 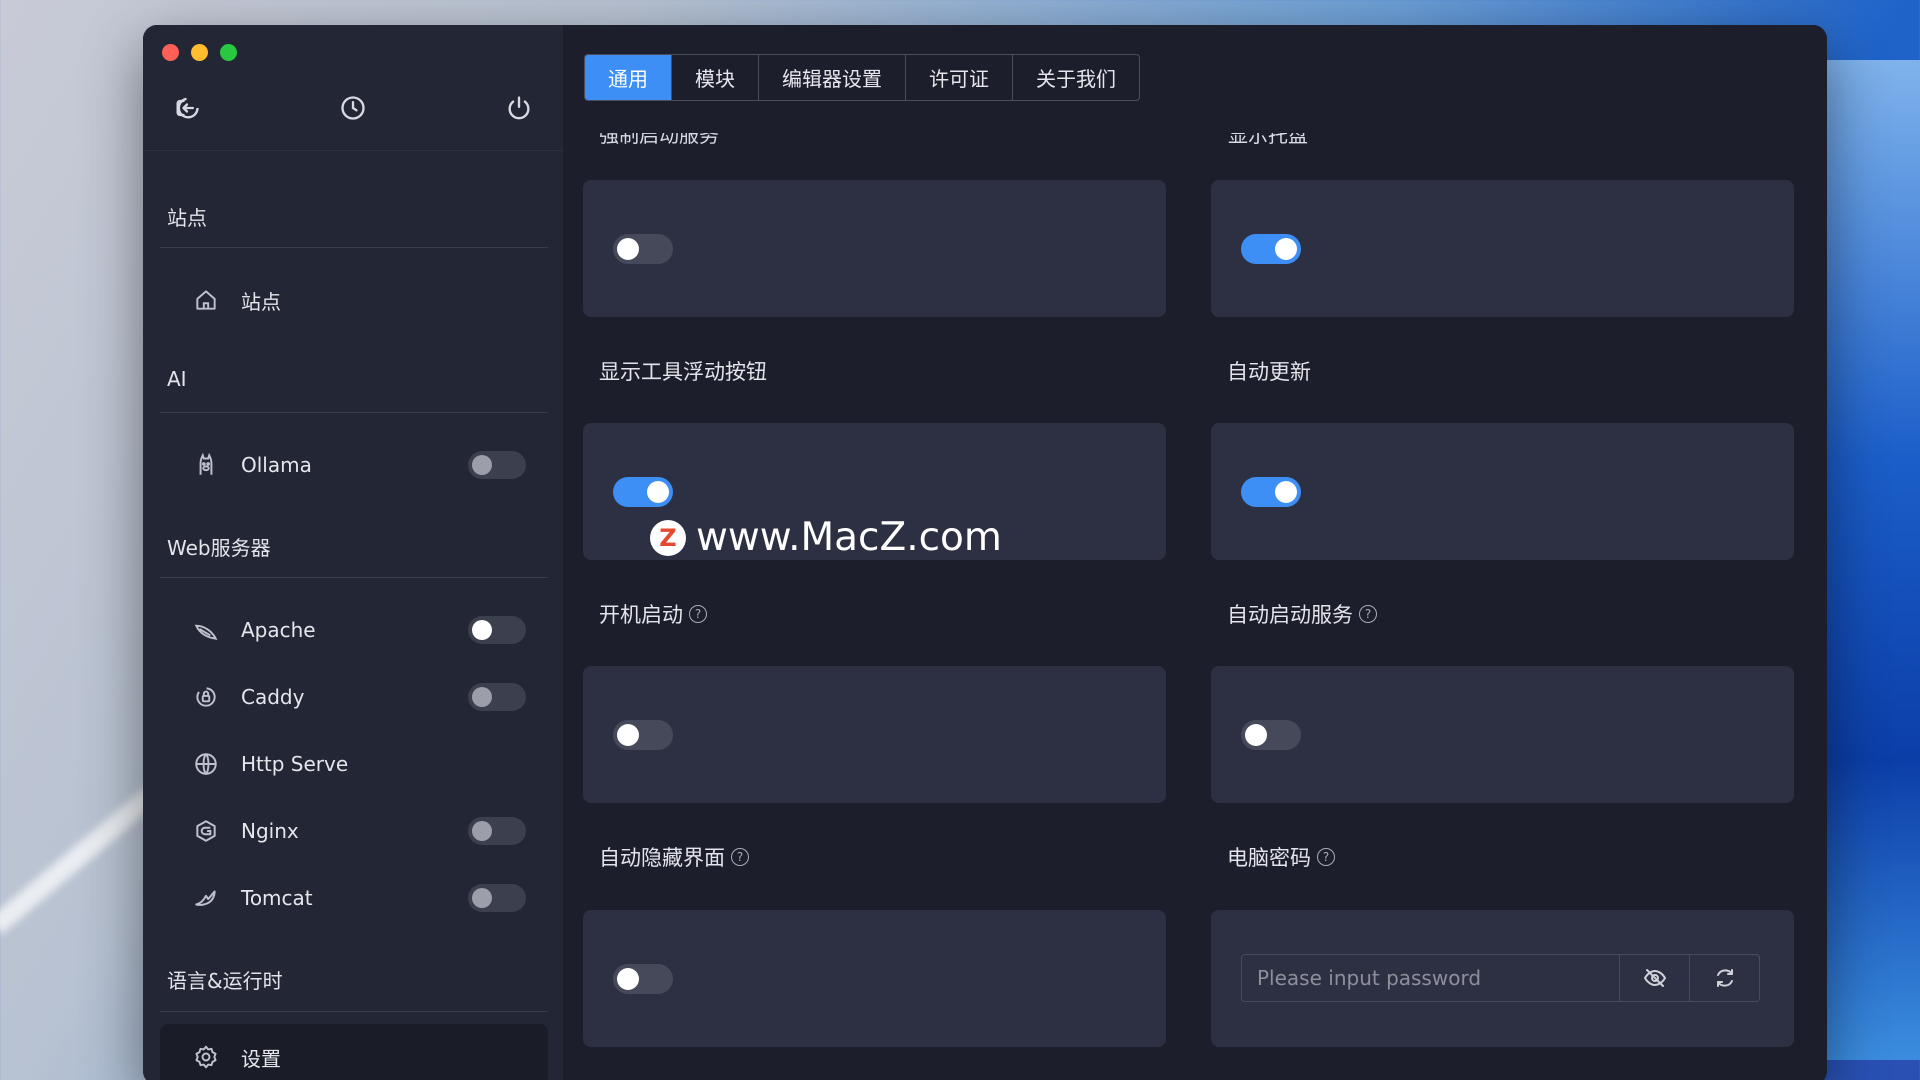 What do you see at coordinates (206, 630) in the screenshot?
I see `feather-icon` at bounding box center [206, 630].